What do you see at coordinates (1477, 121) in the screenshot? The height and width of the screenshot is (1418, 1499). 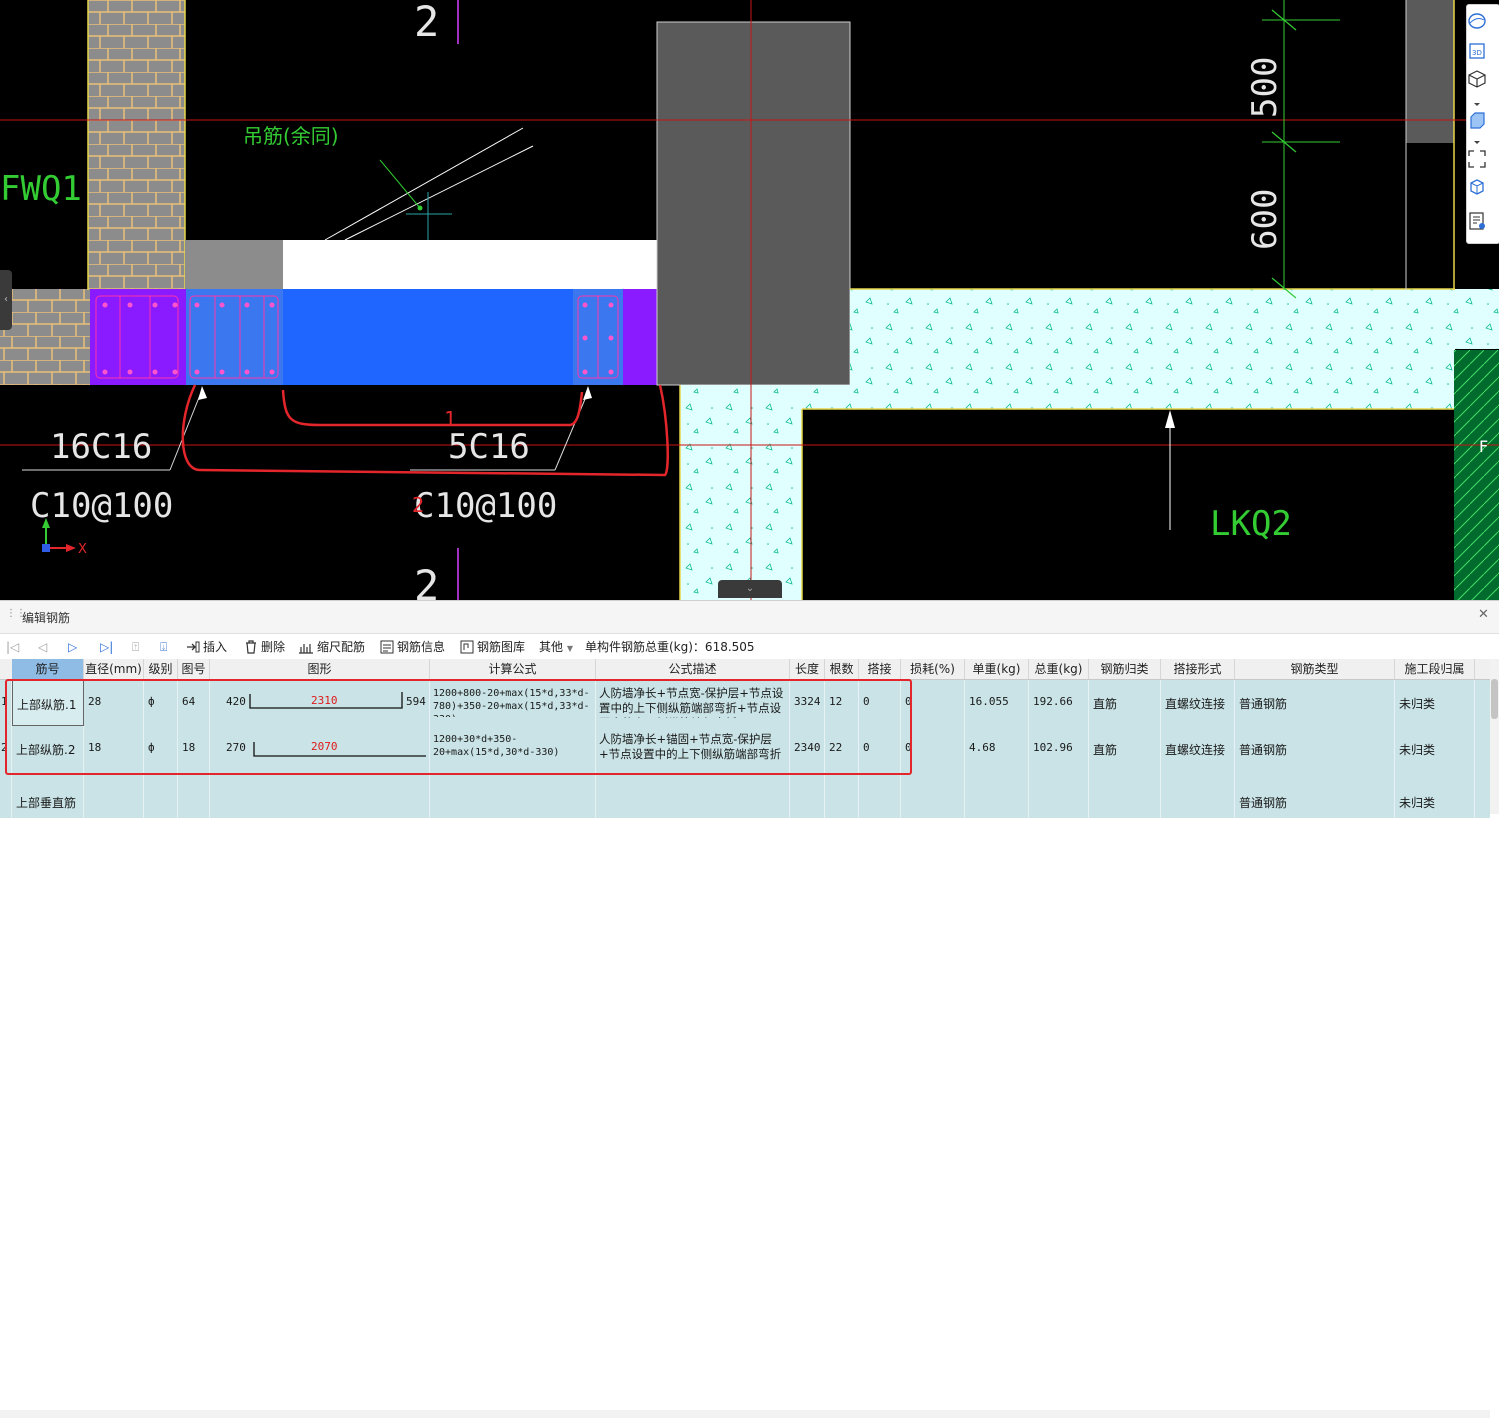 I see `box-icon` at bounding box center [1477, 121].